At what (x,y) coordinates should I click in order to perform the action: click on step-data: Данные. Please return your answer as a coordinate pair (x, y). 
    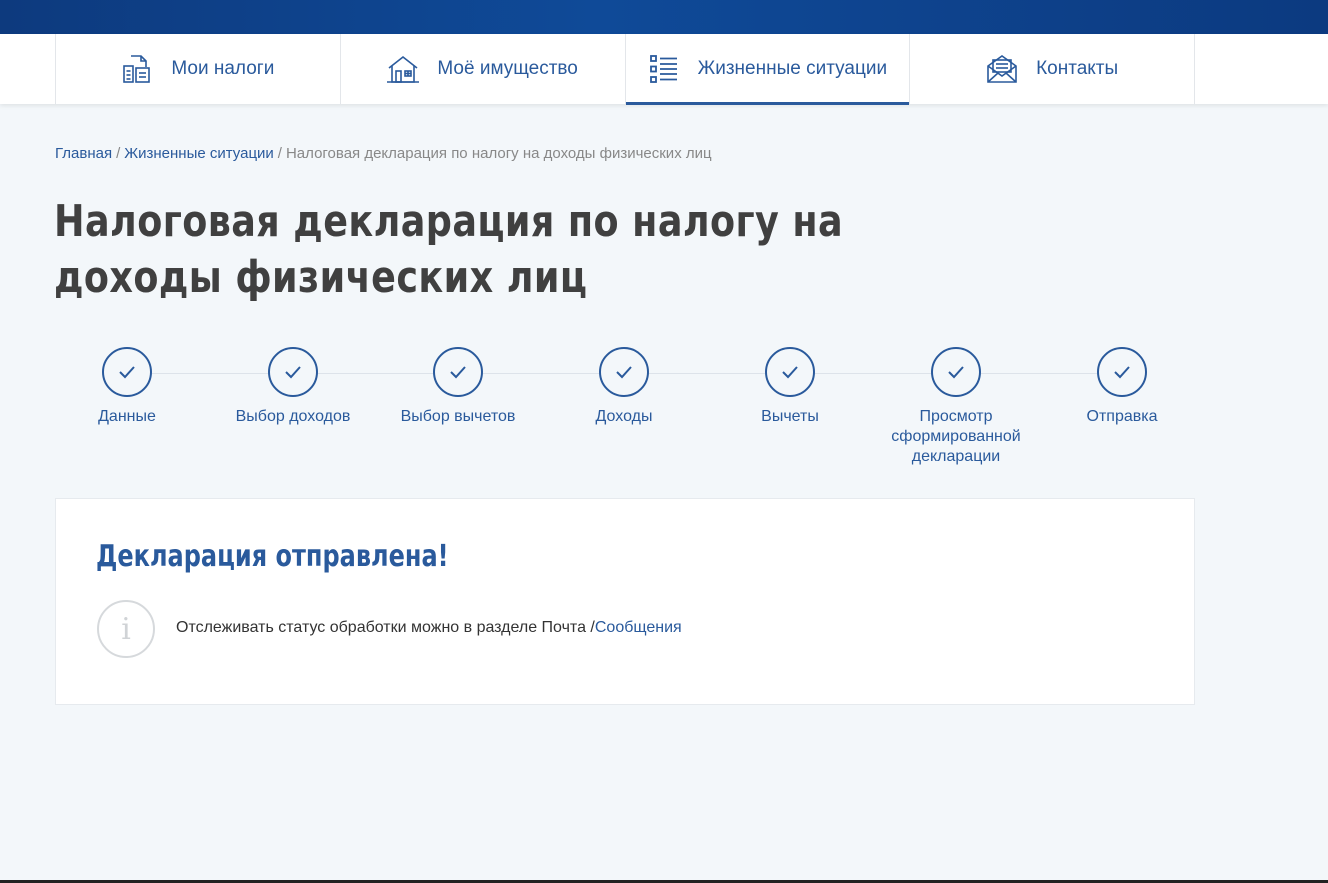
    Looking at the image, I should click on (127, 387).